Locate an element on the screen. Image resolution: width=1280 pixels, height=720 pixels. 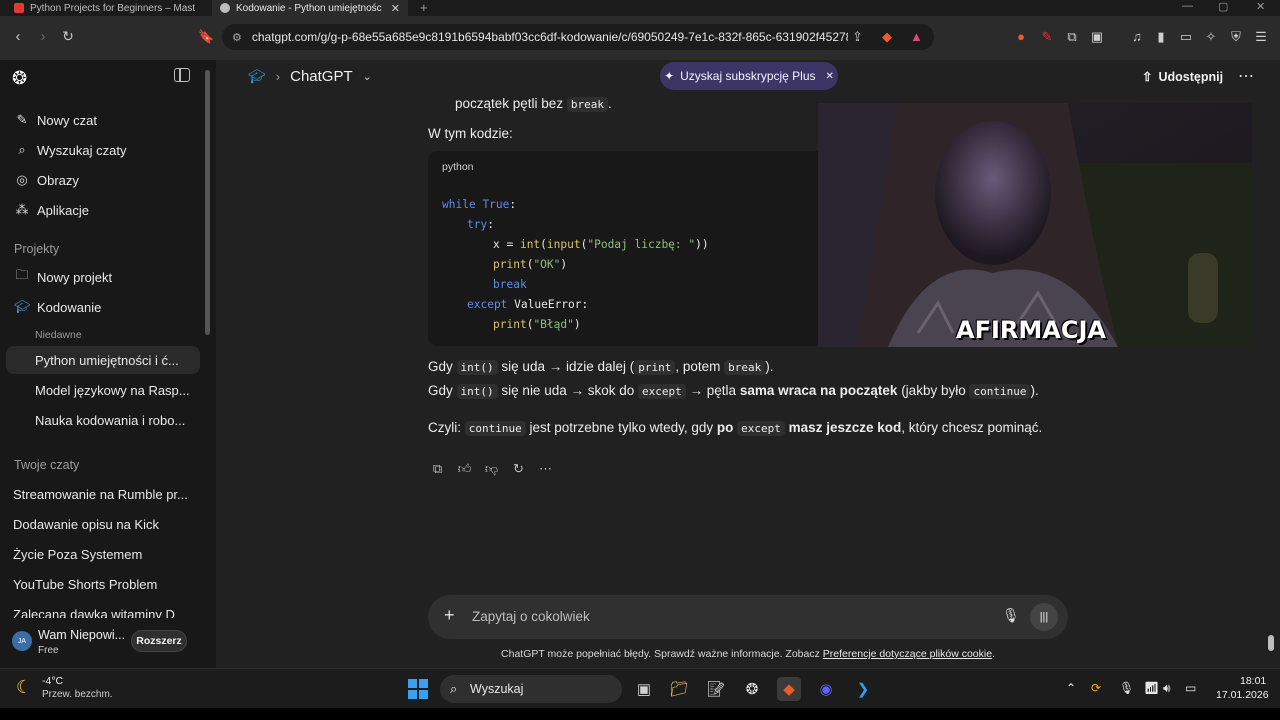
browser-tab-kodowanie: Kodowanie - Python umiejętnośc ✕ is located at coordinates (310, 8).